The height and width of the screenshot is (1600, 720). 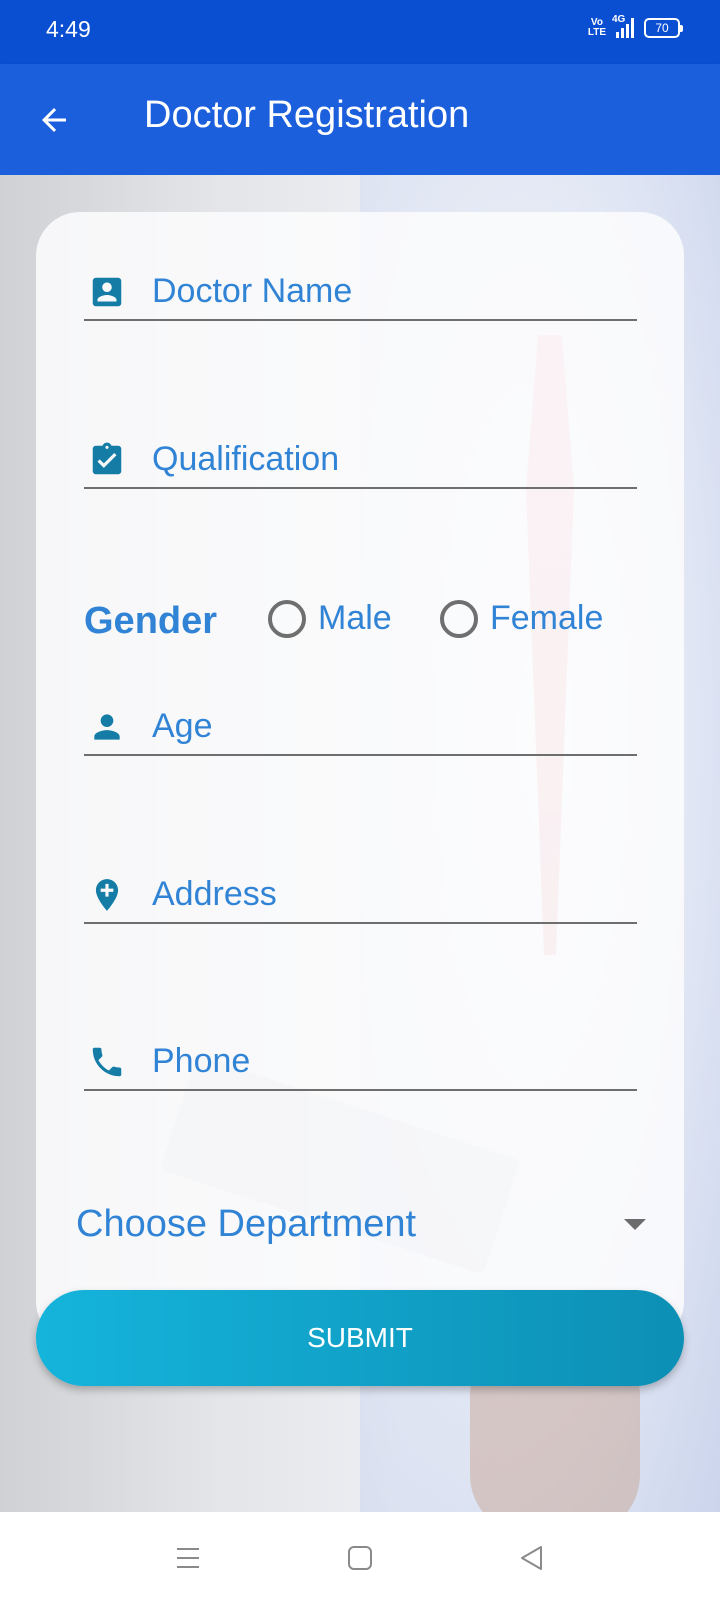 What do you see at coordinates (635, 1224) in the screenshot?
I see `dropdown-arrow-icon` at bounding box center [635, 1224].